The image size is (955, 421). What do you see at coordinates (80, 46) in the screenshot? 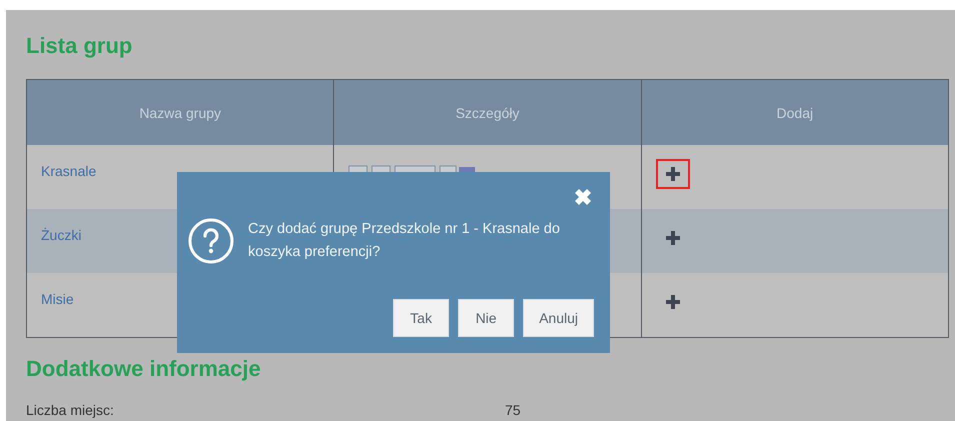
I see `section-heading: Lista grup` at bounding box center [80, 46].